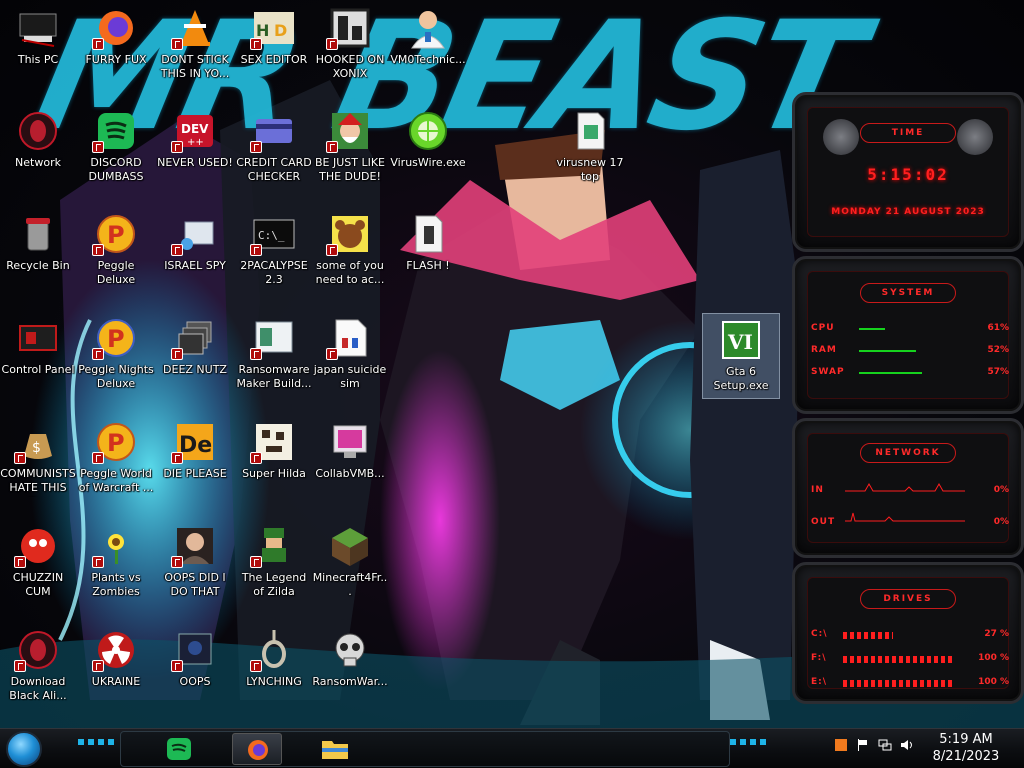 This screenshot has width=1024, height=768. What do you see at coordinates (116, 568) in the screenshot?
I see `desktop-icon-plants-vs-zombies: Plants vs Zombies` at bounding box center [116, 568].